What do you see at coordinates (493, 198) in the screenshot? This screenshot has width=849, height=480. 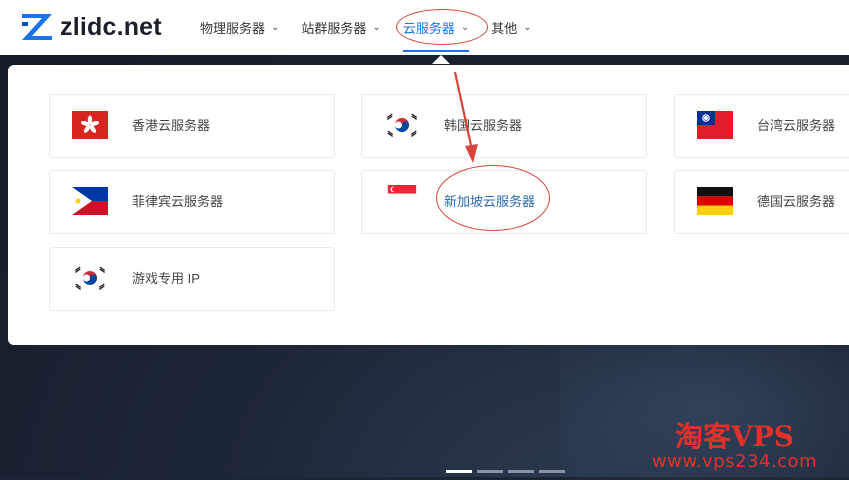 I see `annotation-ellipse-singapore` at bounding box center [493, 198].